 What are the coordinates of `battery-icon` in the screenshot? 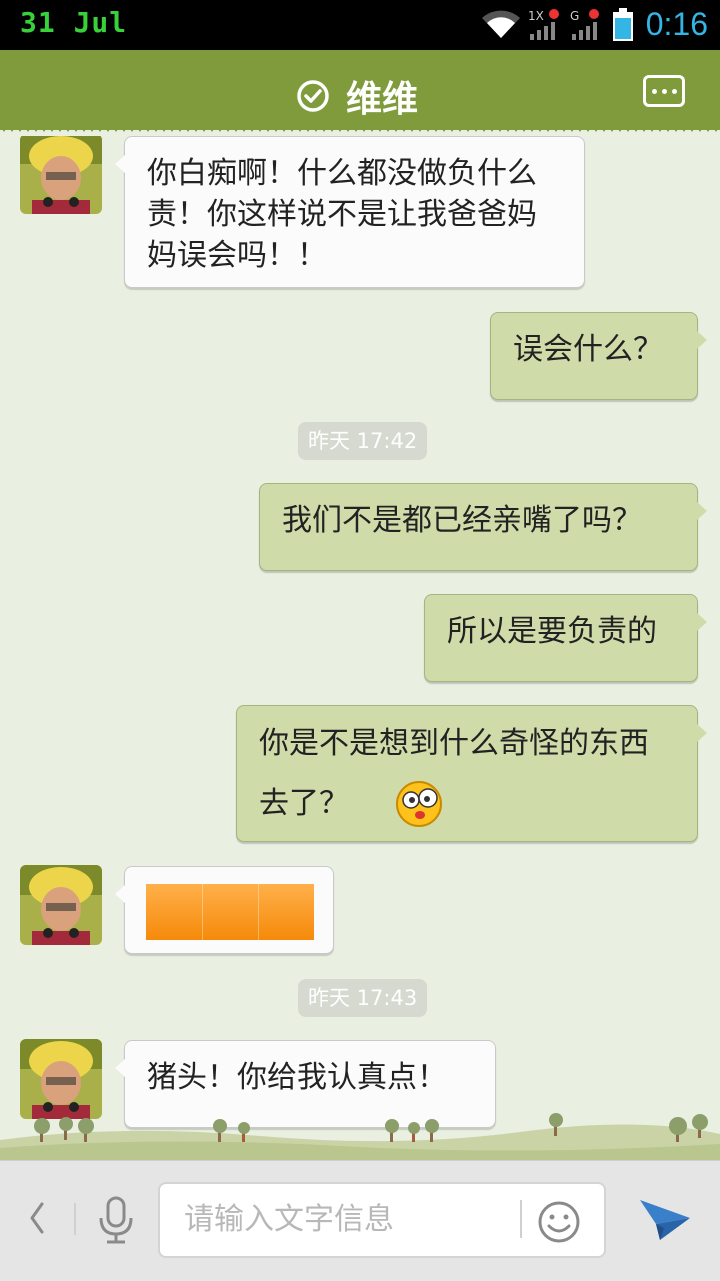 It's located at (623, 24).